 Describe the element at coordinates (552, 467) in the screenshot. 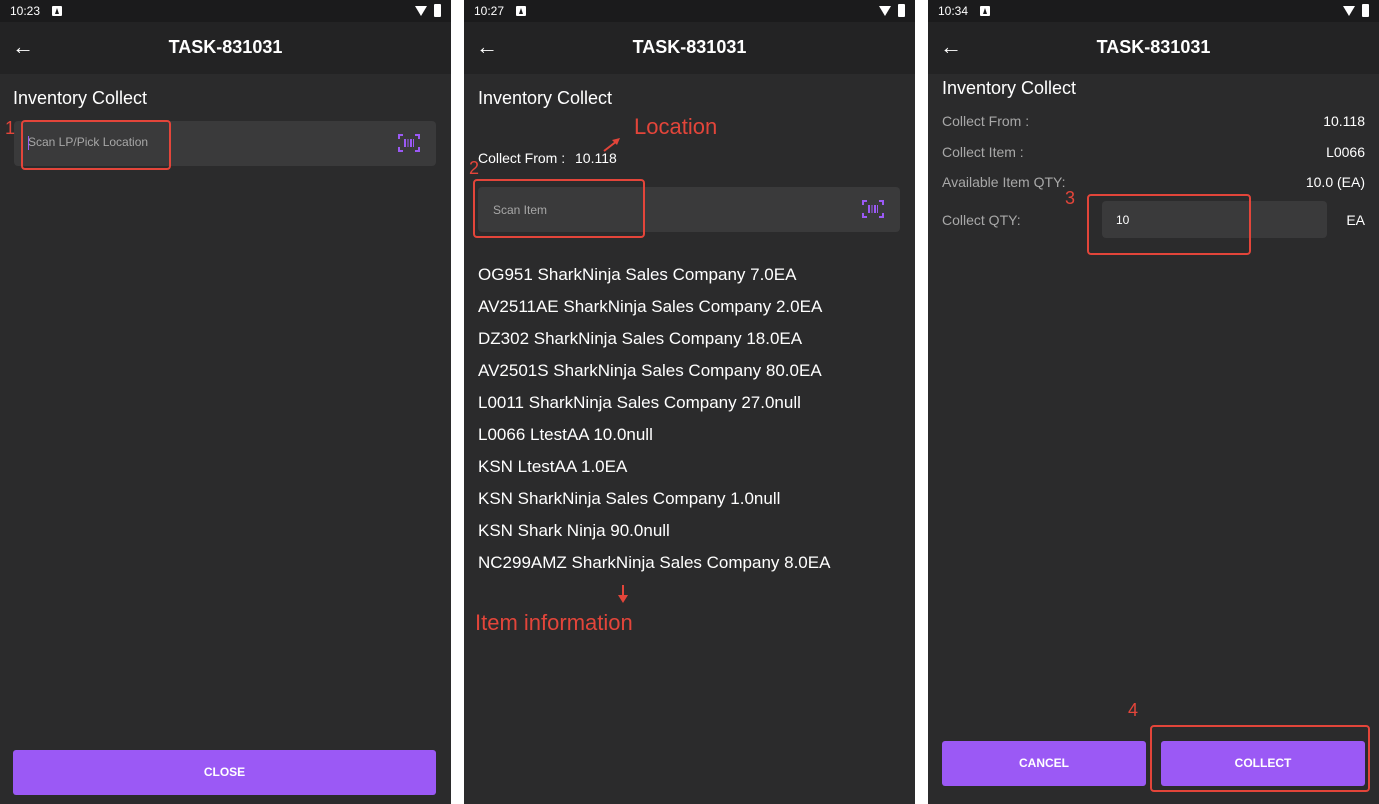

I see `list-item: KSN LtestAA 1.0EA` at that location.